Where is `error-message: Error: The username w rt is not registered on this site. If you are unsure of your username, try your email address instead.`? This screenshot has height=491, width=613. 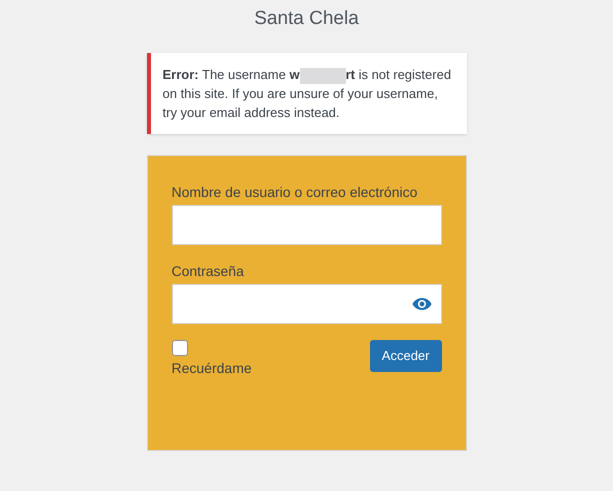 error-message: Error: The username w rt is not registered on this site. If you are unsure of your username, try your email address instead. is located at coordinates (307, 94).